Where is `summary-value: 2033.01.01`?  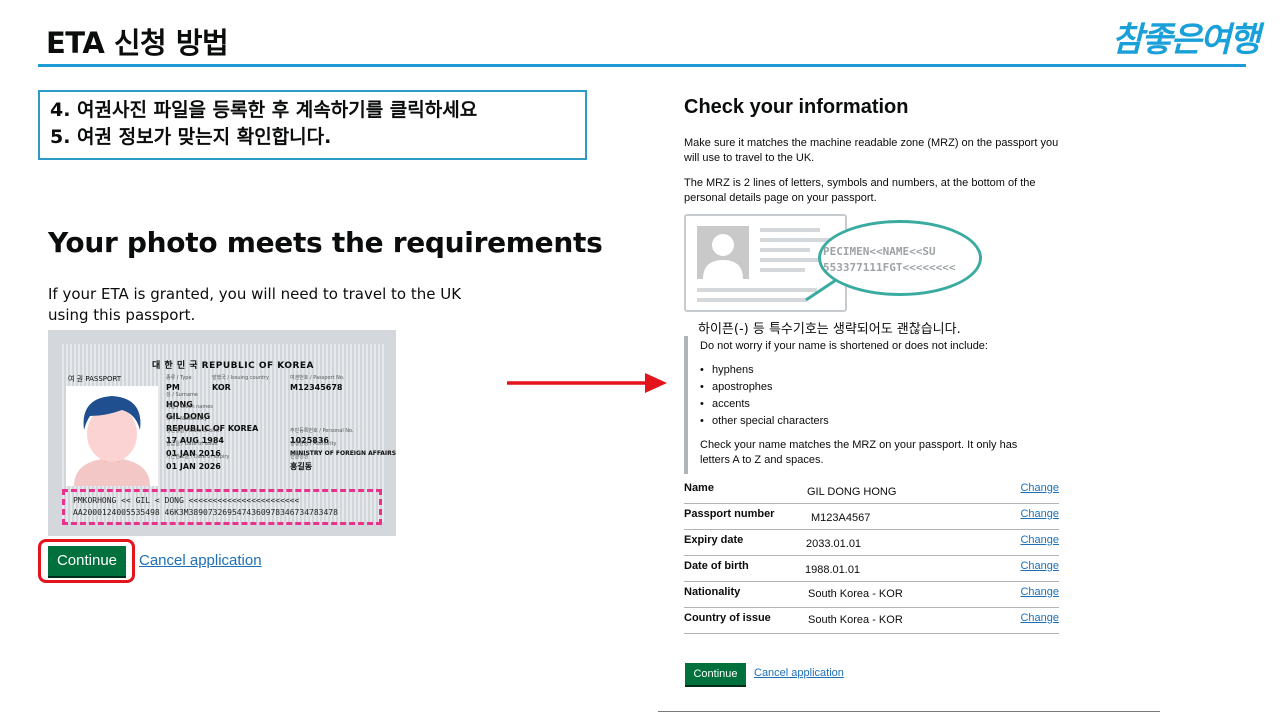 summary-value: 2033.01.01 is located at coordinates (834, 544).